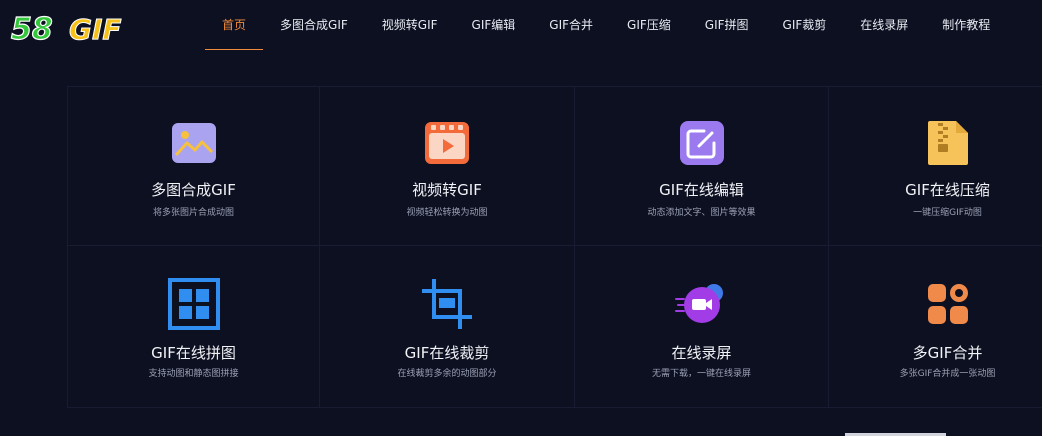 Image resolution: width=1042 pixels, height=436 pixels. I want to click on tool-title: GIF在线压缩, so click(947, 190).